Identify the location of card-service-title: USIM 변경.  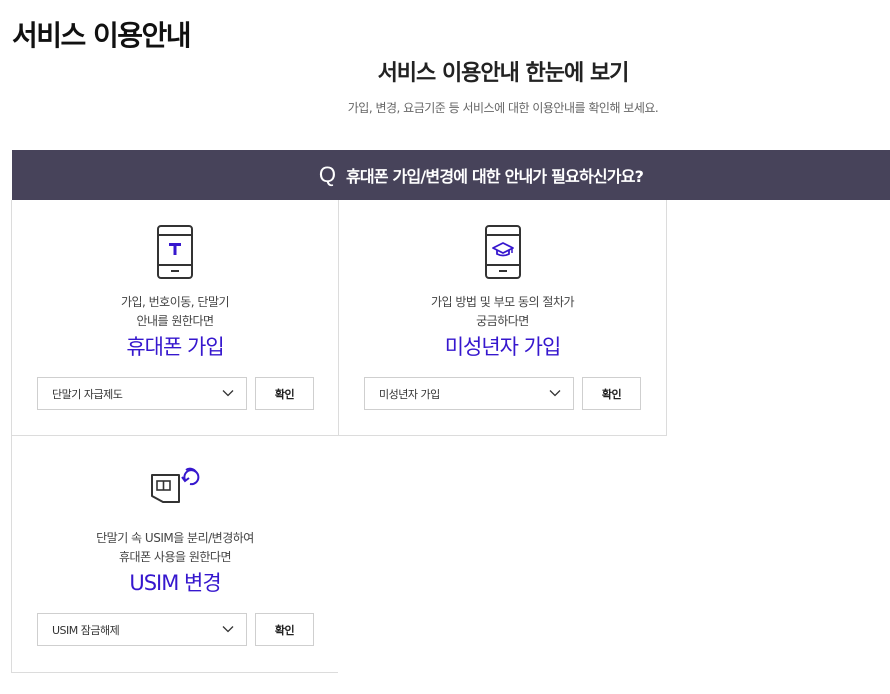
(175, 583).